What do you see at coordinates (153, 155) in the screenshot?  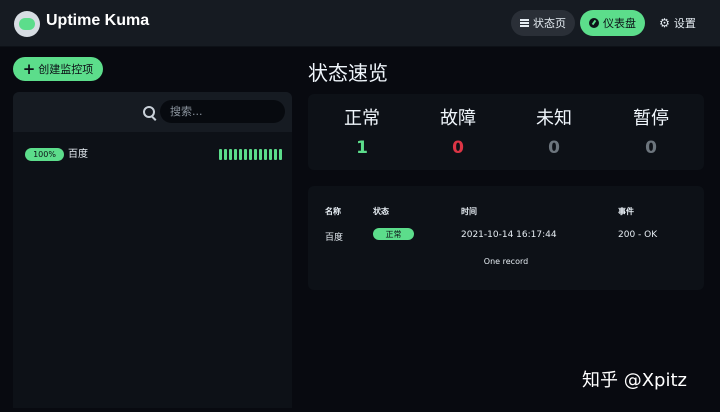 I see `monitor-list-item: 100% 百度` at bounding box center [153, 155].